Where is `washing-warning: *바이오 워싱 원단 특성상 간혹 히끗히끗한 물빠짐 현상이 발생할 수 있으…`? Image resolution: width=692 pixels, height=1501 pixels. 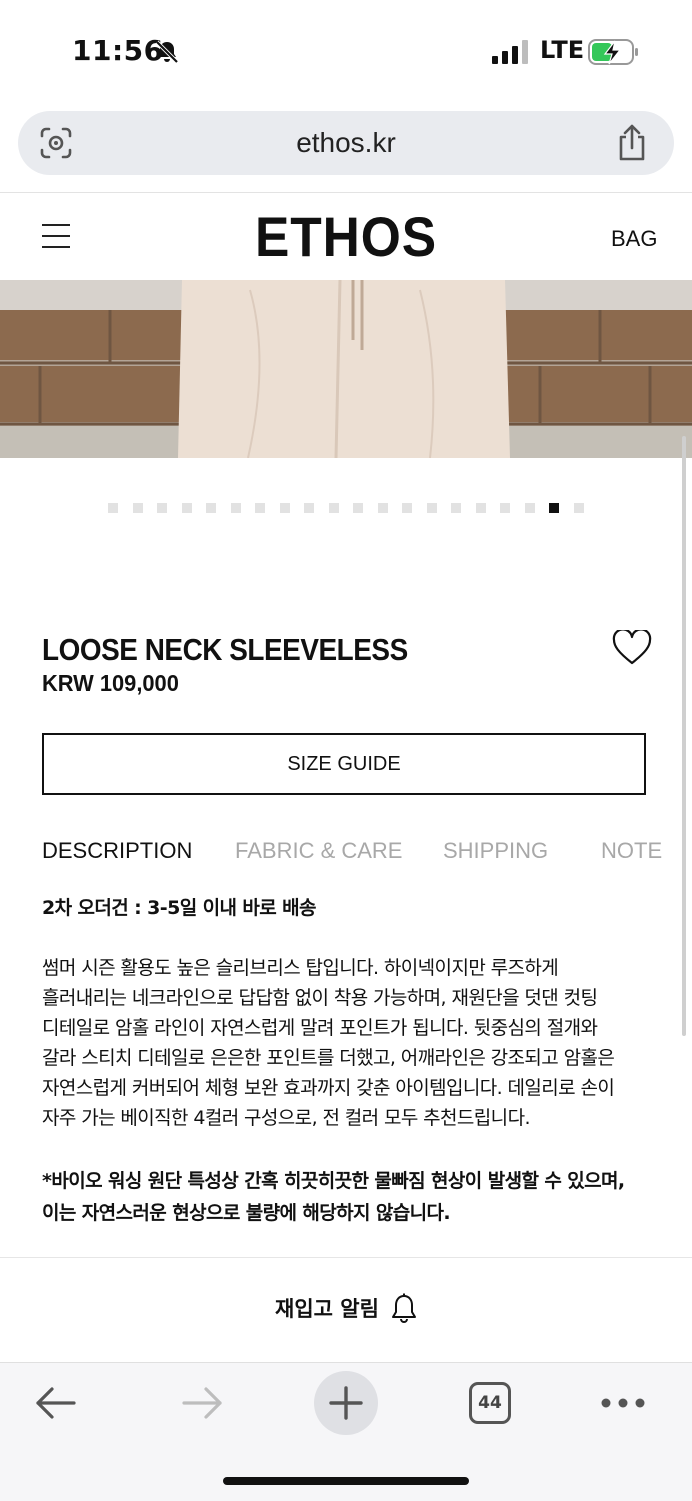 washing-warning: *바이오 워싱 원단 특성상 간혹 히끗히끗한 물빠짐 현상이 발생할 수 있으… is located at coordinates (348, 1197).